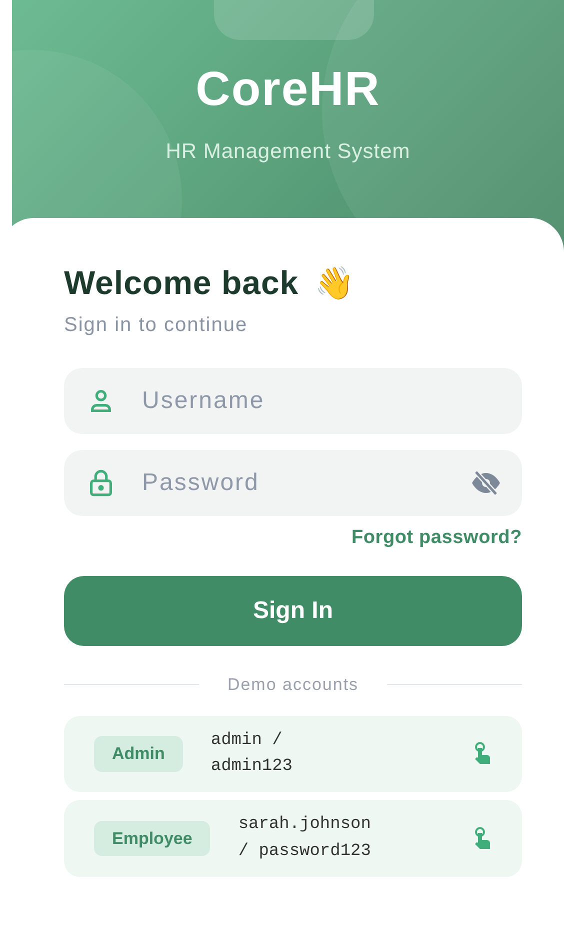  I want to click on password-input: Password, so click(292, 483).